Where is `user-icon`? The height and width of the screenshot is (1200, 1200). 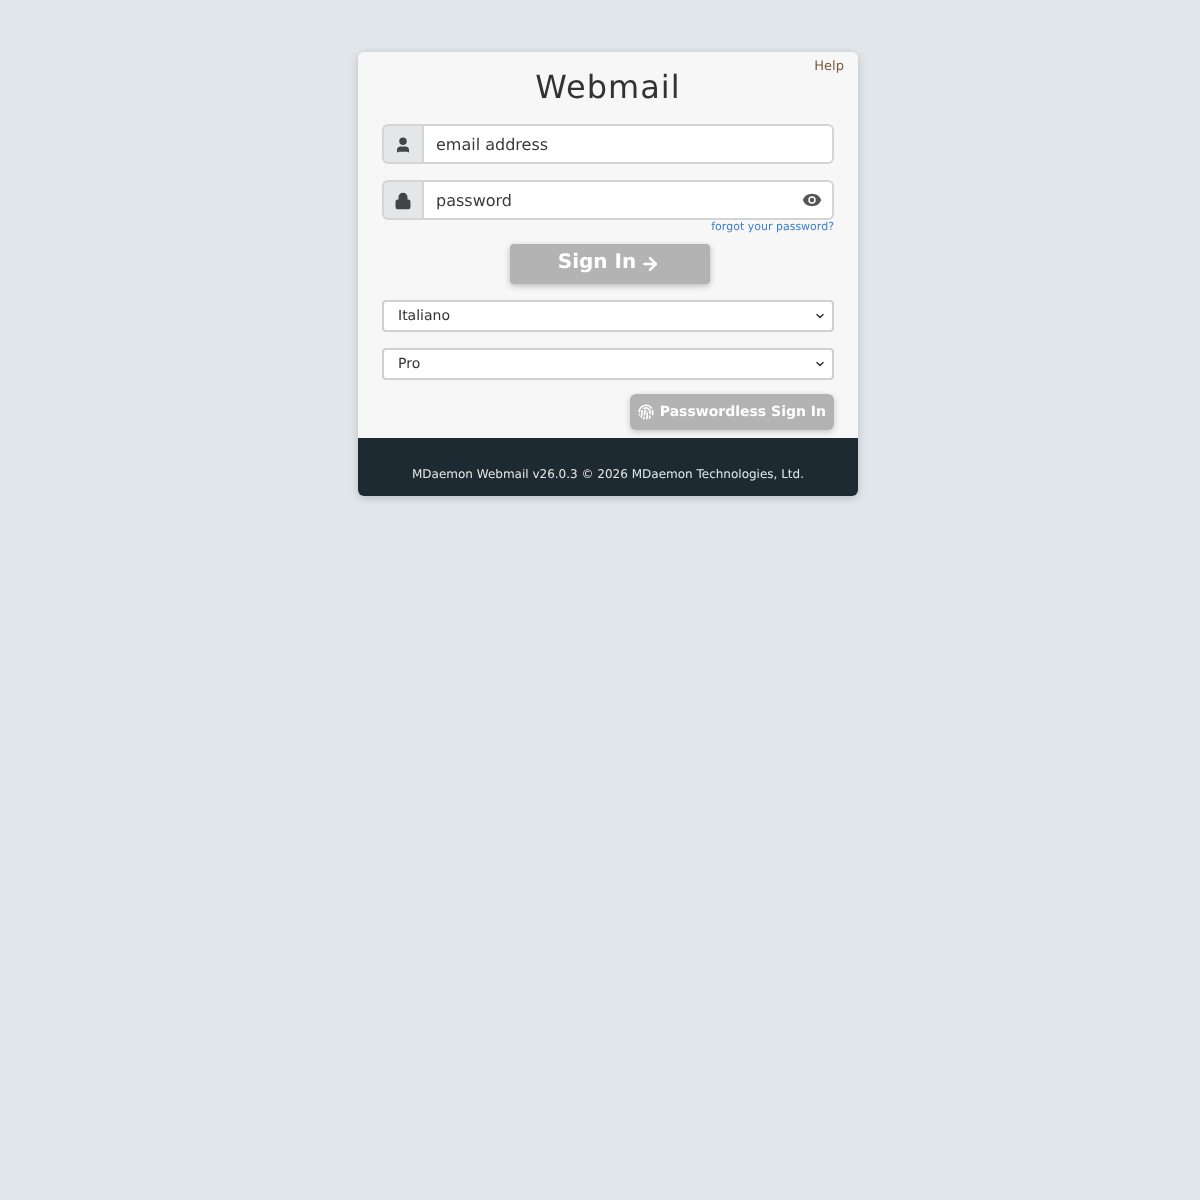 user-icon is located at coordinates (403, 144).